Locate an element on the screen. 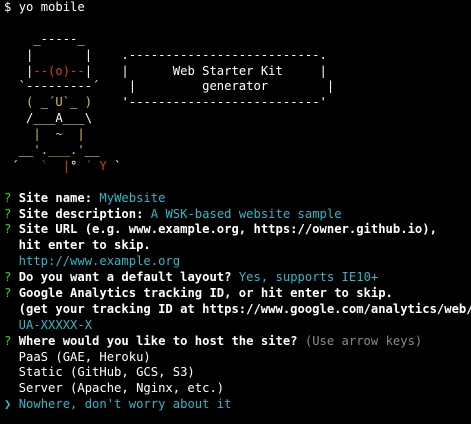 This screenshot has width=471, height=424. ascii-art-segment: | ~ | is located at coordinates (59, 134).